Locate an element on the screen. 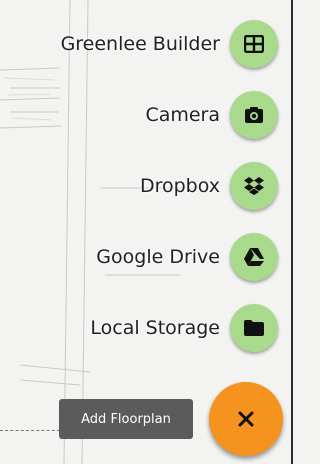  add-floorplan-tooltip: Add Floorplan is located at coordinates (126, 419).